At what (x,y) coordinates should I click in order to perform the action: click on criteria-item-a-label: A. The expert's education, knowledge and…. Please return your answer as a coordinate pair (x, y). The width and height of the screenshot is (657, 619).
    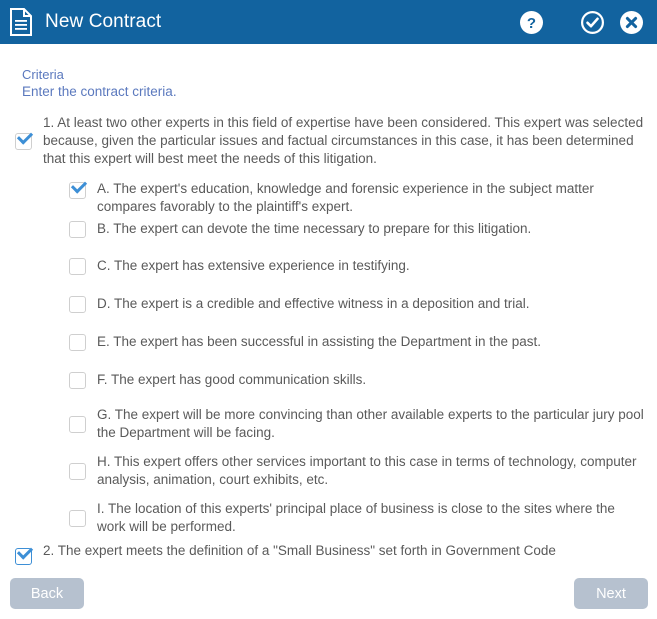
    Looking at the image, I should click on (345, 197).